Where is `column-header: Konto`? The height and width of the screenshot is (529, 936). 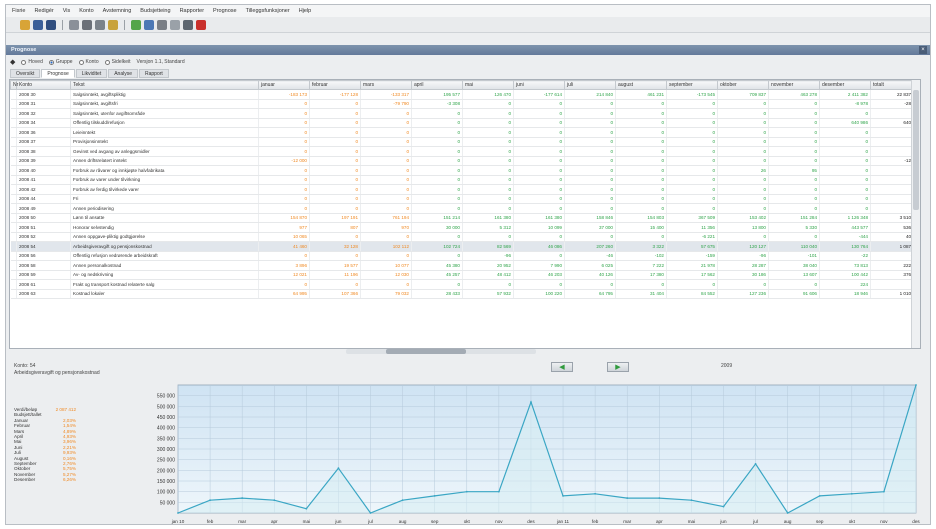
column-header: Konto is located at coordinates (43, 85).